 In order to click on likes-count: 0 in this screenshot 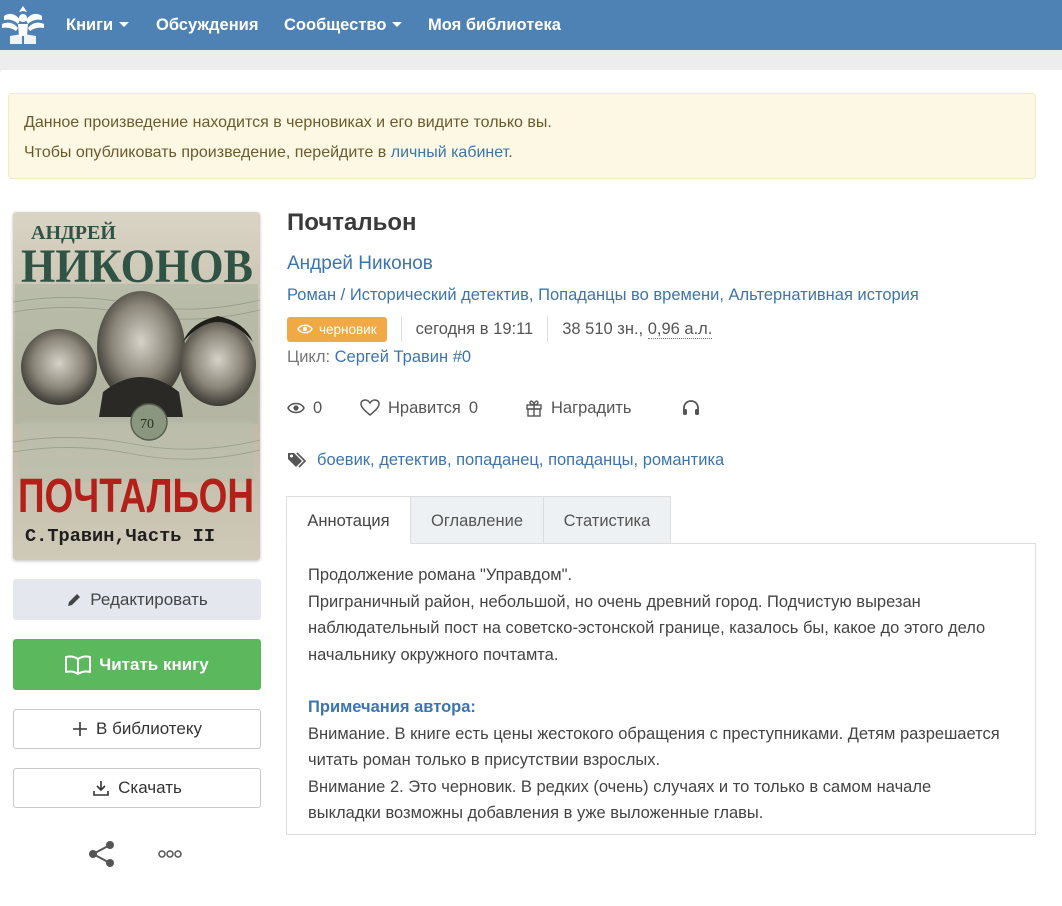, I will do `click(473, 407)`.